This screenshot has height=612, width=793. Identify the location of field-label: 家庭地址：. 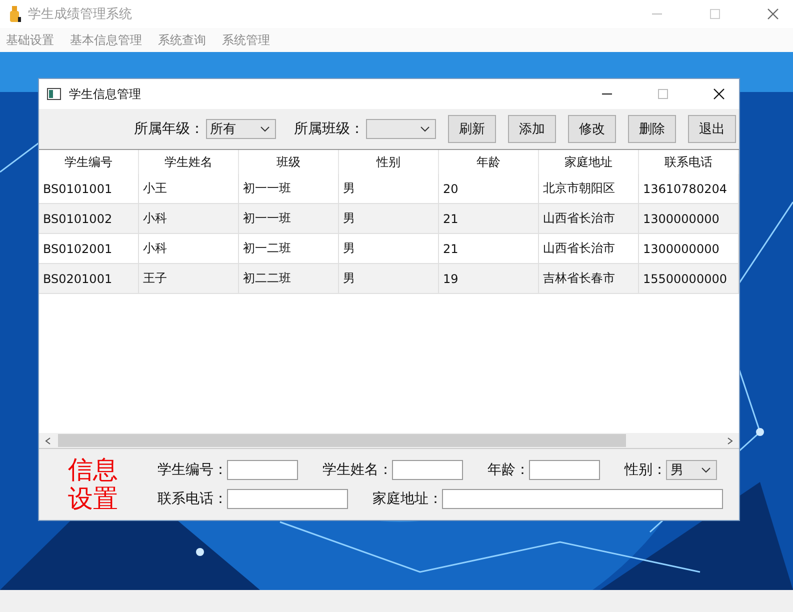
(407, 499).